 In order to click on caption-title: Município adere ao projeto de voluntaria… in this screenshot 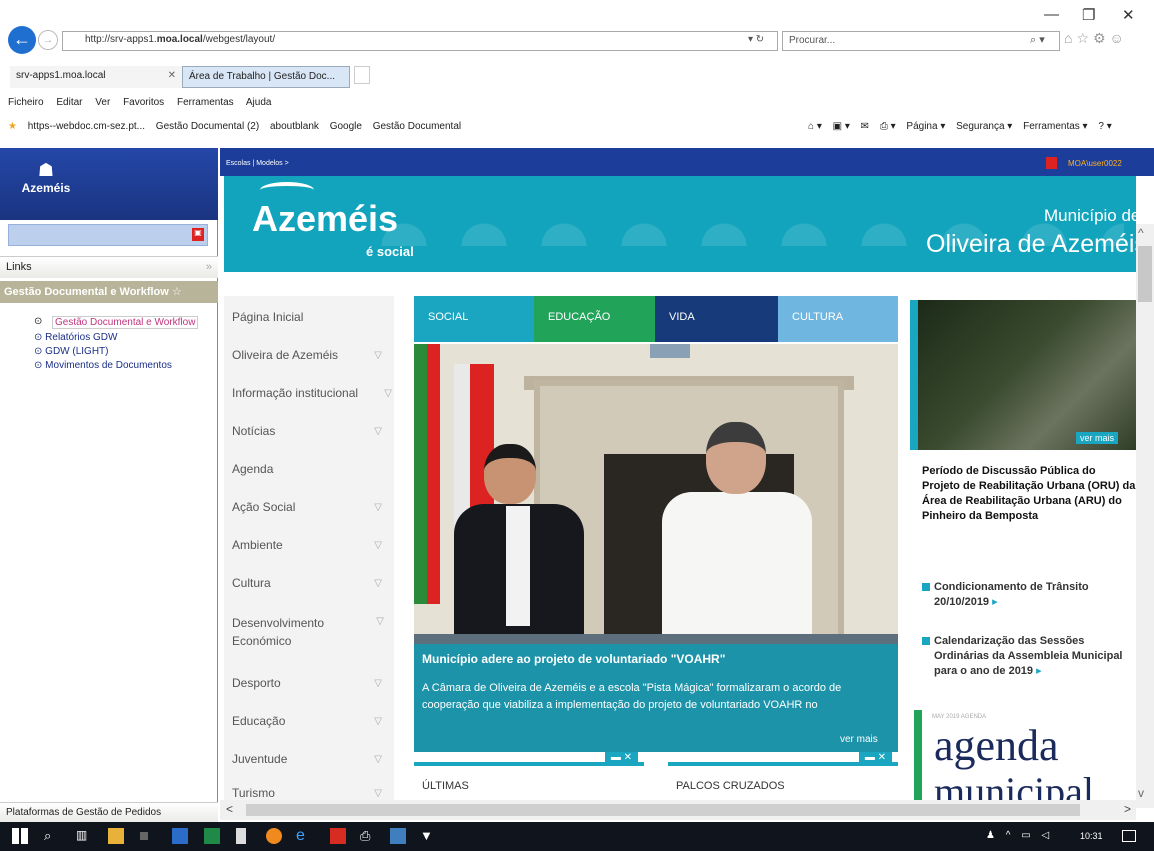, I will do `click(573, 659)`.